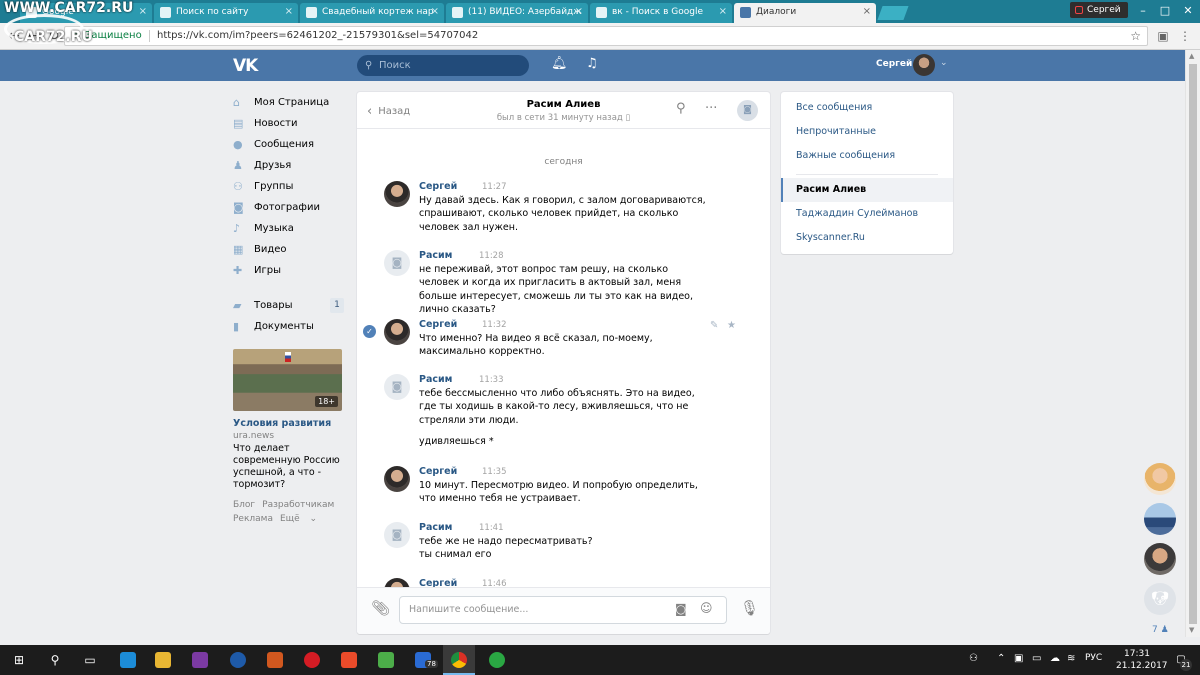 The height and width of the screenshot is (675, 1200). Describe the element at coordinates (747, 110) in the screenshot. I see `peer-avatar-camera-icon: ◙` at that location.